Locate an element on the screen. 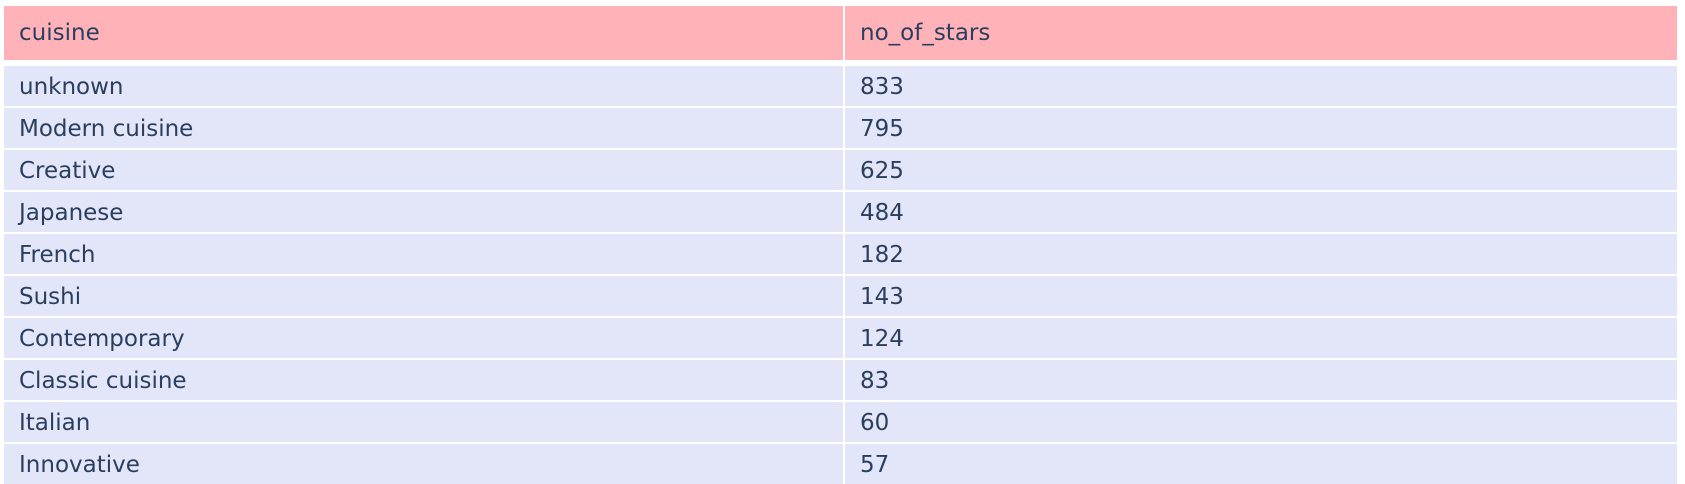 The width and height of the screenshot is (1685, 484). table-cell-no-of-stars: 57 is located at coordinates (1260, 463).